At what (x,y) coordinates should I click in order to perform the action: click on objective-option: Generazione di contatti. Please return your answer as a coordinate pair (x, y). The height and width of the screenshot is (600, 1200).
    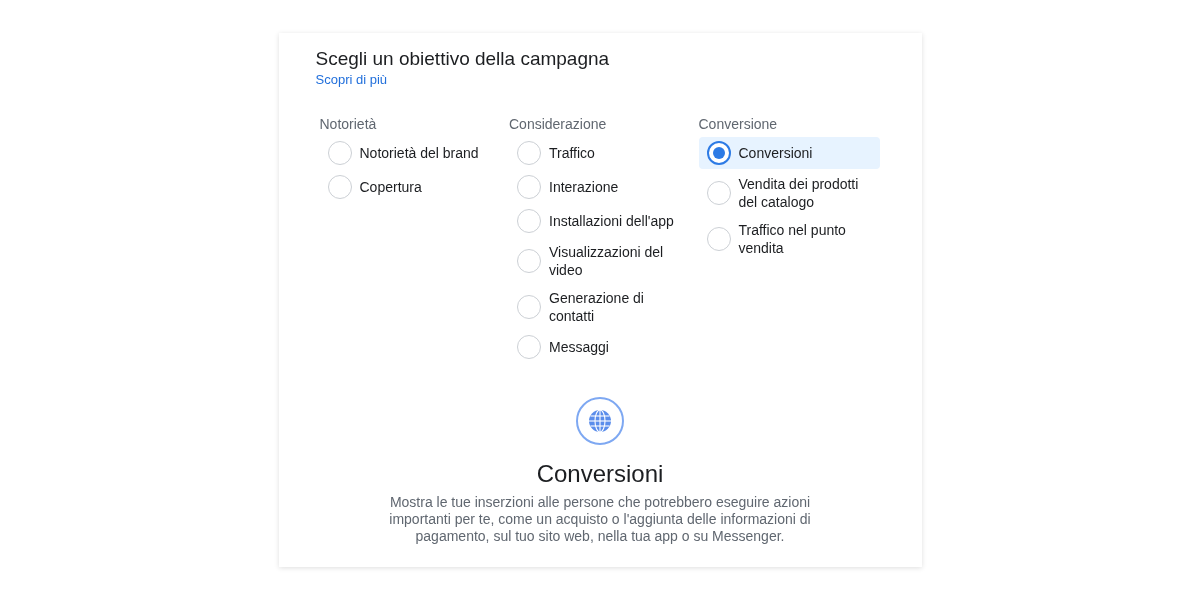
    Looking at the image, I should click on (599, 307).